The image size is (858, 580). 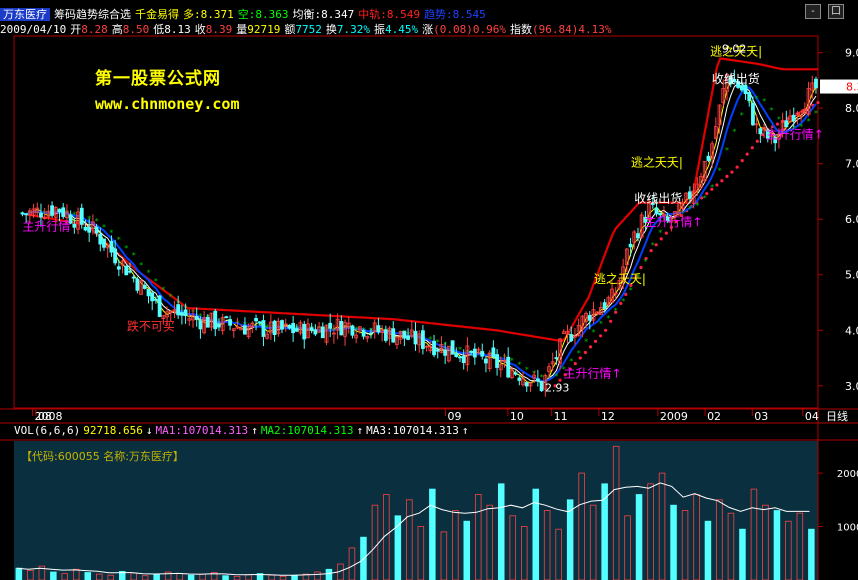 I want to click on price-tick-label: 4.00, so click(x=851, y=330).